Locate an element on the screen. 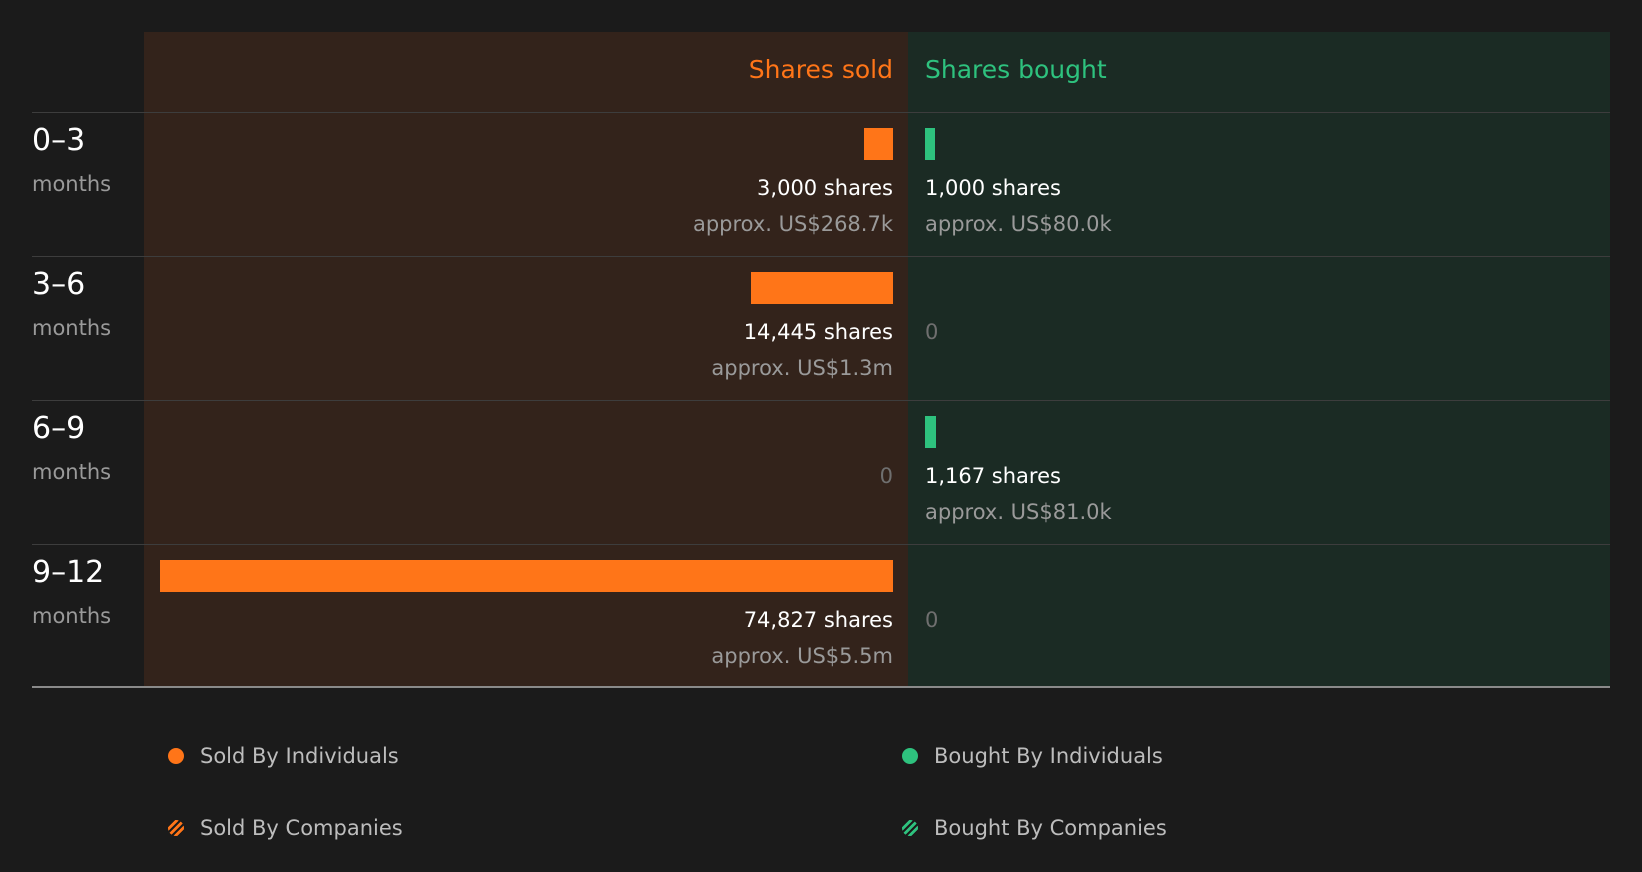  legend-sold-companies: Sold By Companies is located at coordinates (285, 828).